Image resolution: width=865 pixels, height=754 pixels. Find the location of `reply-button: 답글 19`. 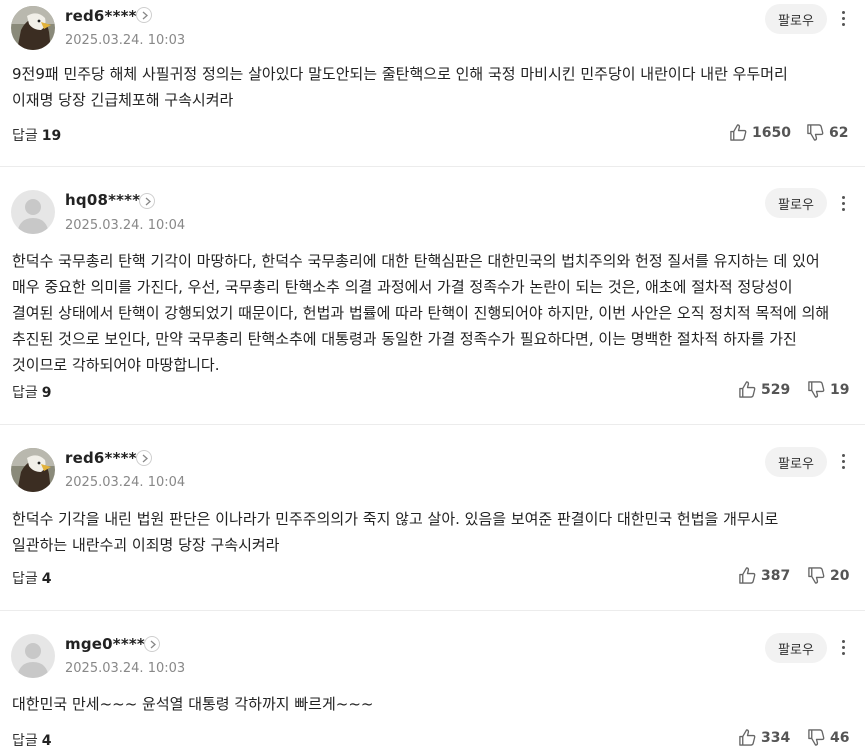

reply-button: 답글 19 is located at coordinates (36, 135).